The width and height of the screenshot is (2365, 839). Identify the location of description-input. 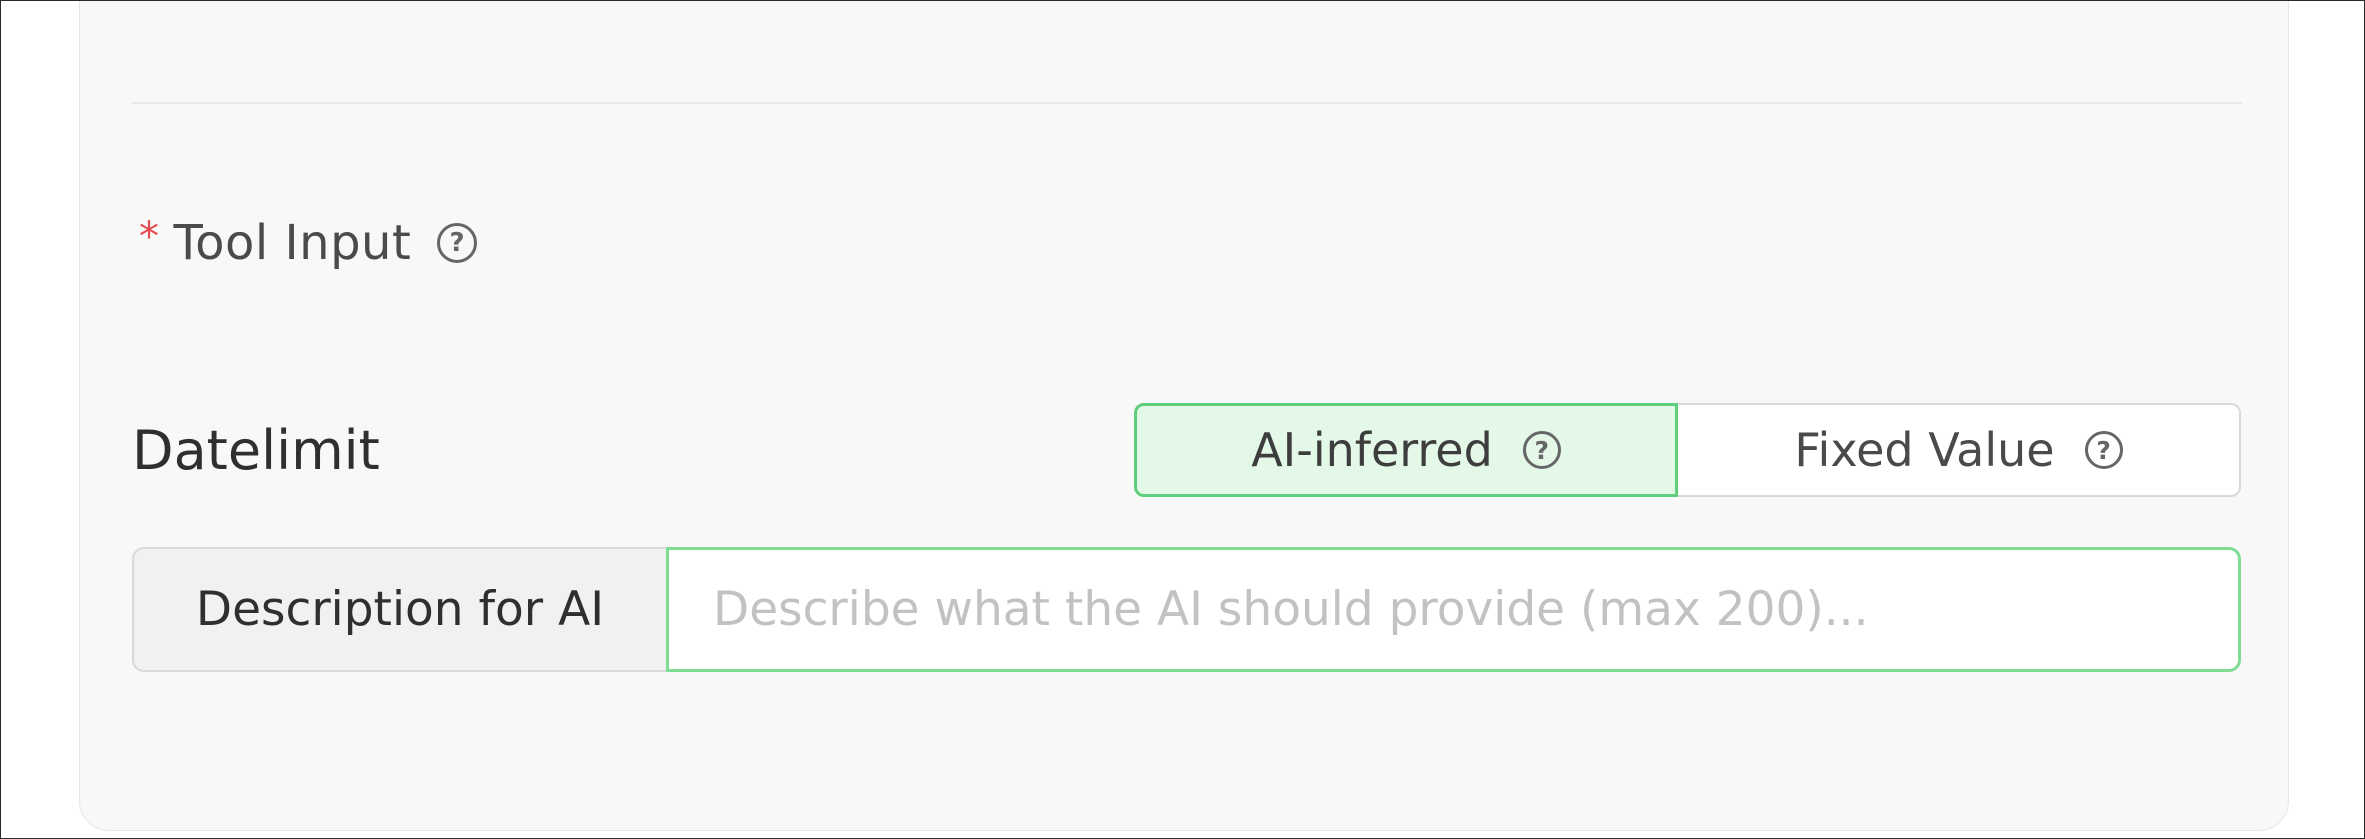
(1453, 609).